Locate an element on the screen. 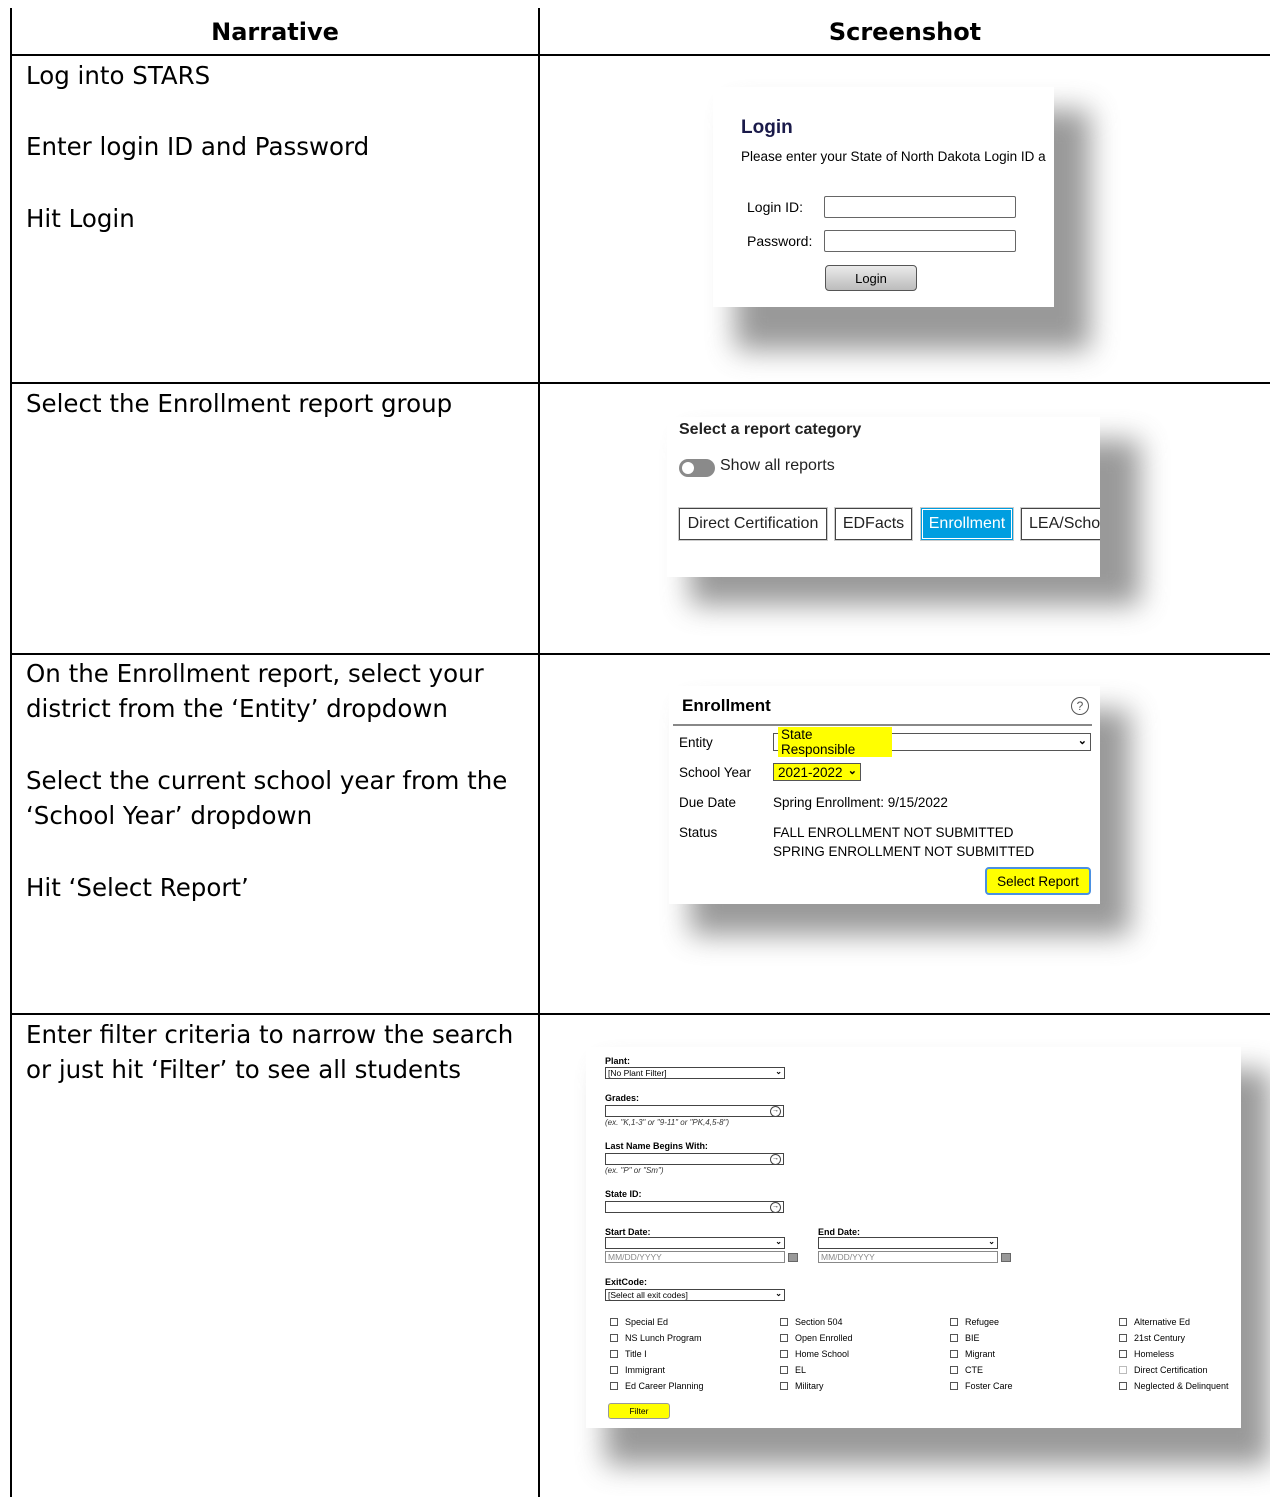  category-button-enrollment: Enrollment is located at coordinates (967, 524).